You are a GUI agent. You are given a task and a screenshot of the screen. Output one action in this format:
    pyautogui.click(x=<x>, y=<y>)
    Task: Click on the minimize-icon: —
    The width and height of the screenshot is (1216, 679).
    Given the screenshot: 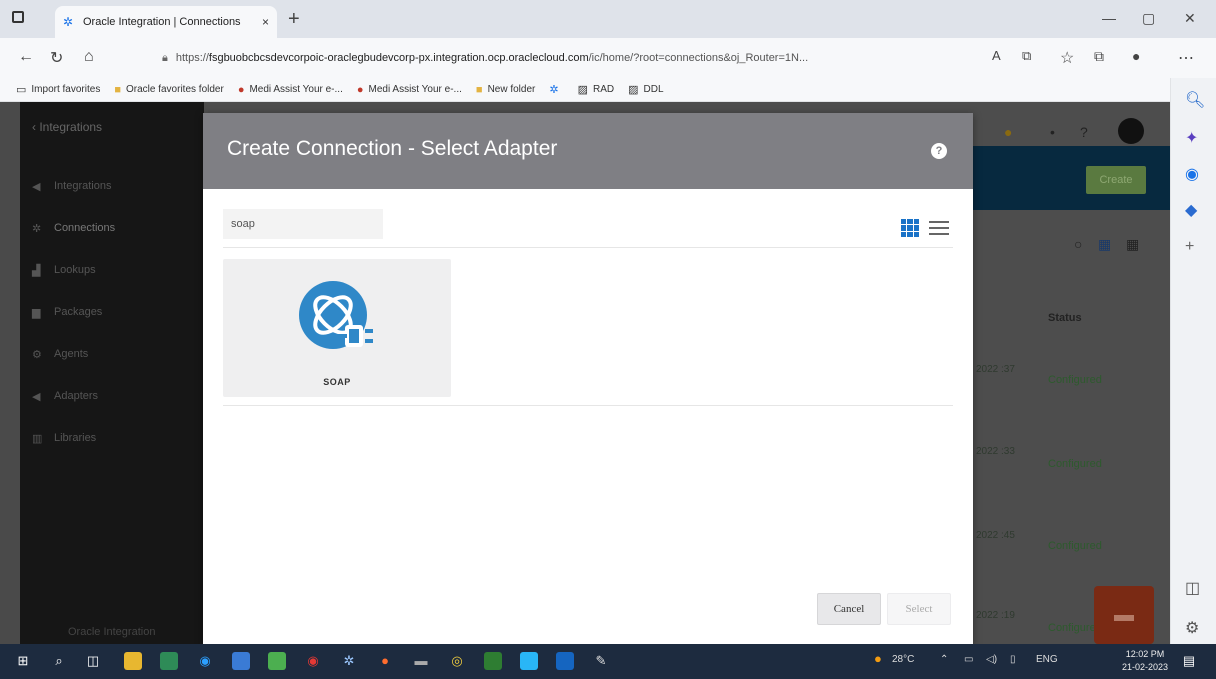 What is the action you would take?
    pyautogui.click(x=1109, y=18)
    